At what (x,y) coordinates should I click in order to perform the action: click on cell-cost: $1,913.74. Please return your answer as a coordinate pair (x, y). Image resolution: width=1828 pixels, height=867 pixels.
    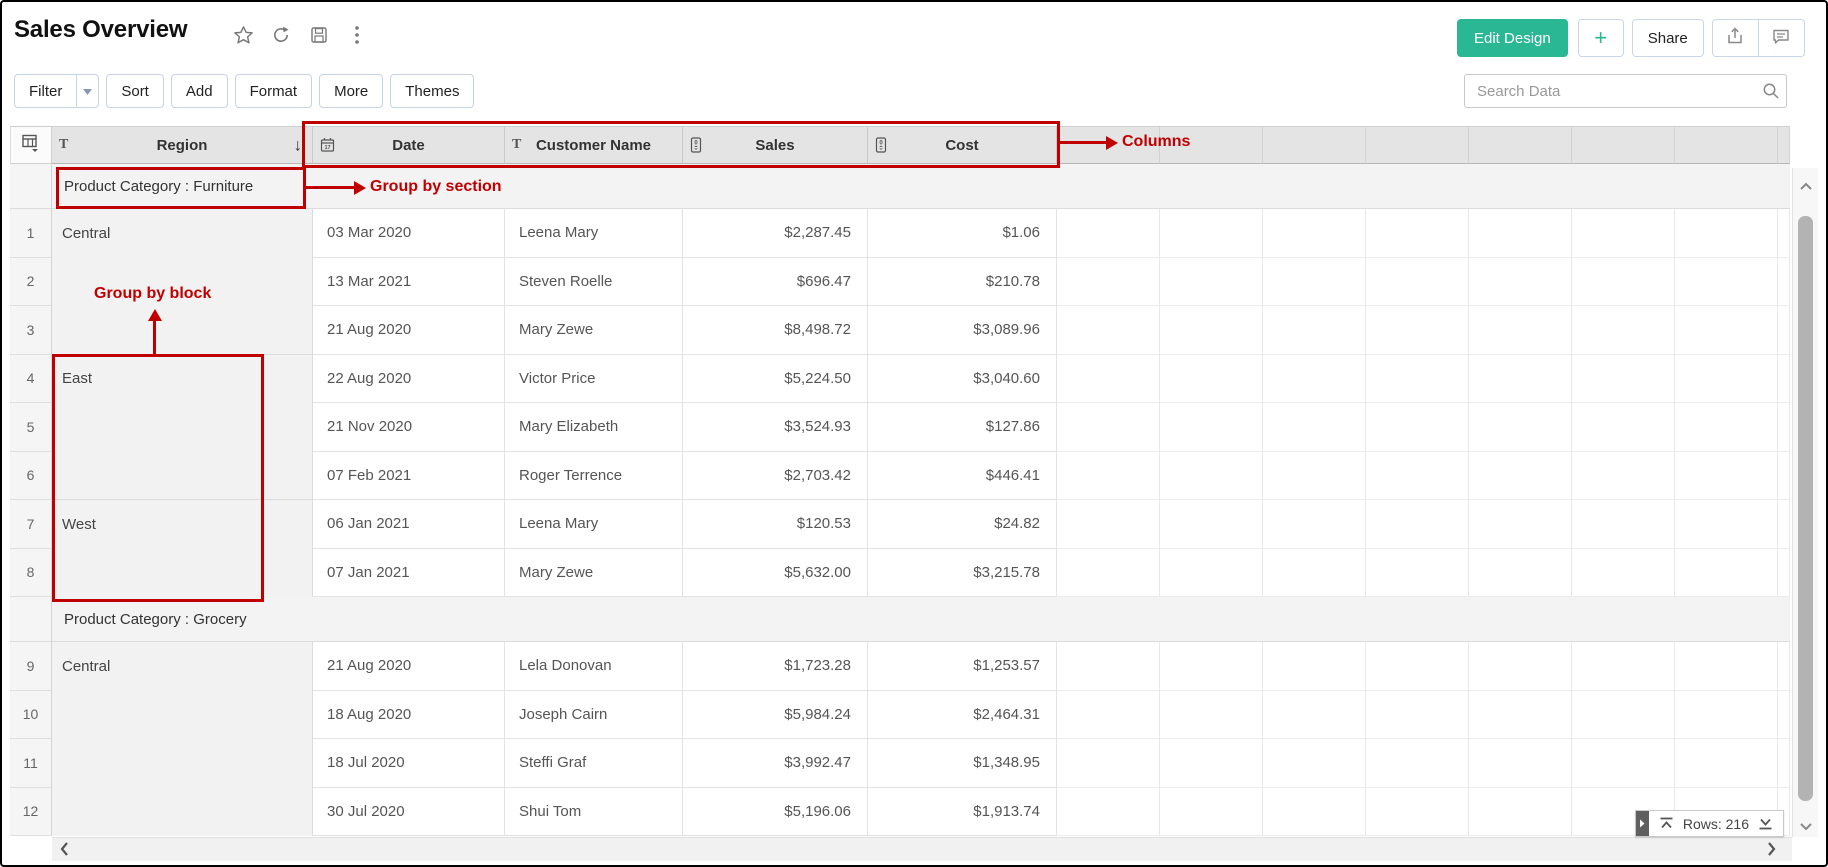
    Looking at the image, I should click on (962, 811).